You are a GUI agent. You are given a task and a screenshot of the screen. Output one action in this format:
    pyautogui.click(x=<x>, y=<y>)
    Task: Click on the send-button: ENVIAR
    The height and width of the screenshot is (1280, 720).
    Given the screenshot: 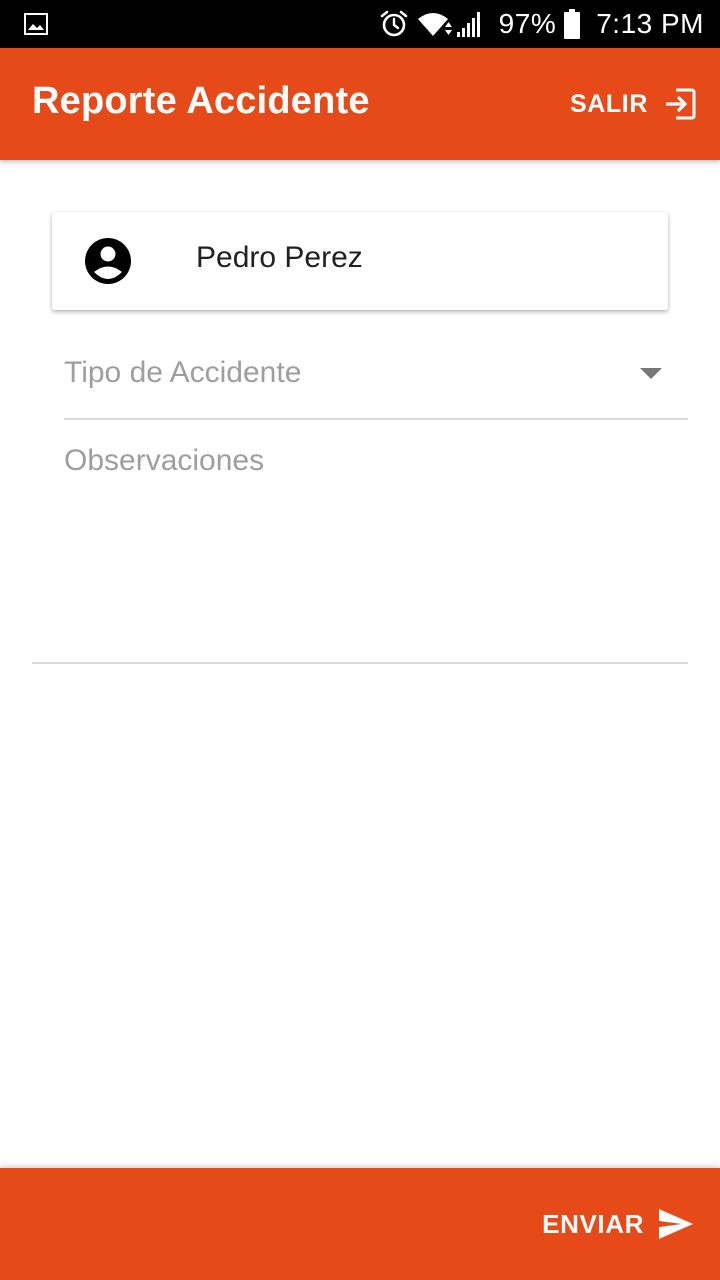 What is the action you would take?
    pyautogui.click(x=618, y=1224)
    